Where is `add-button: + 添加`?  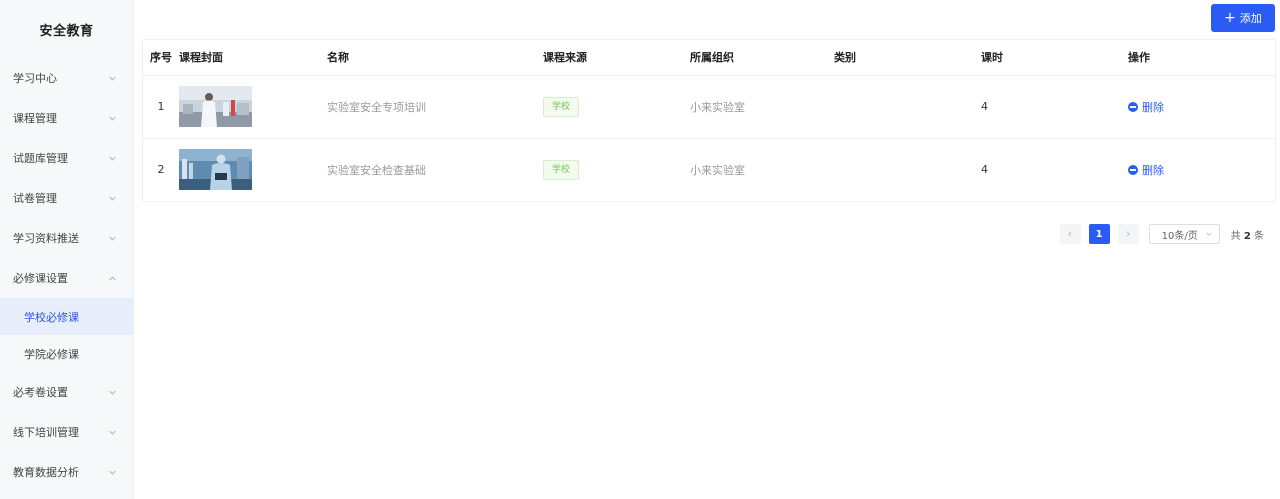 add-button: + 添加 is located at coordinates (1243, 18).